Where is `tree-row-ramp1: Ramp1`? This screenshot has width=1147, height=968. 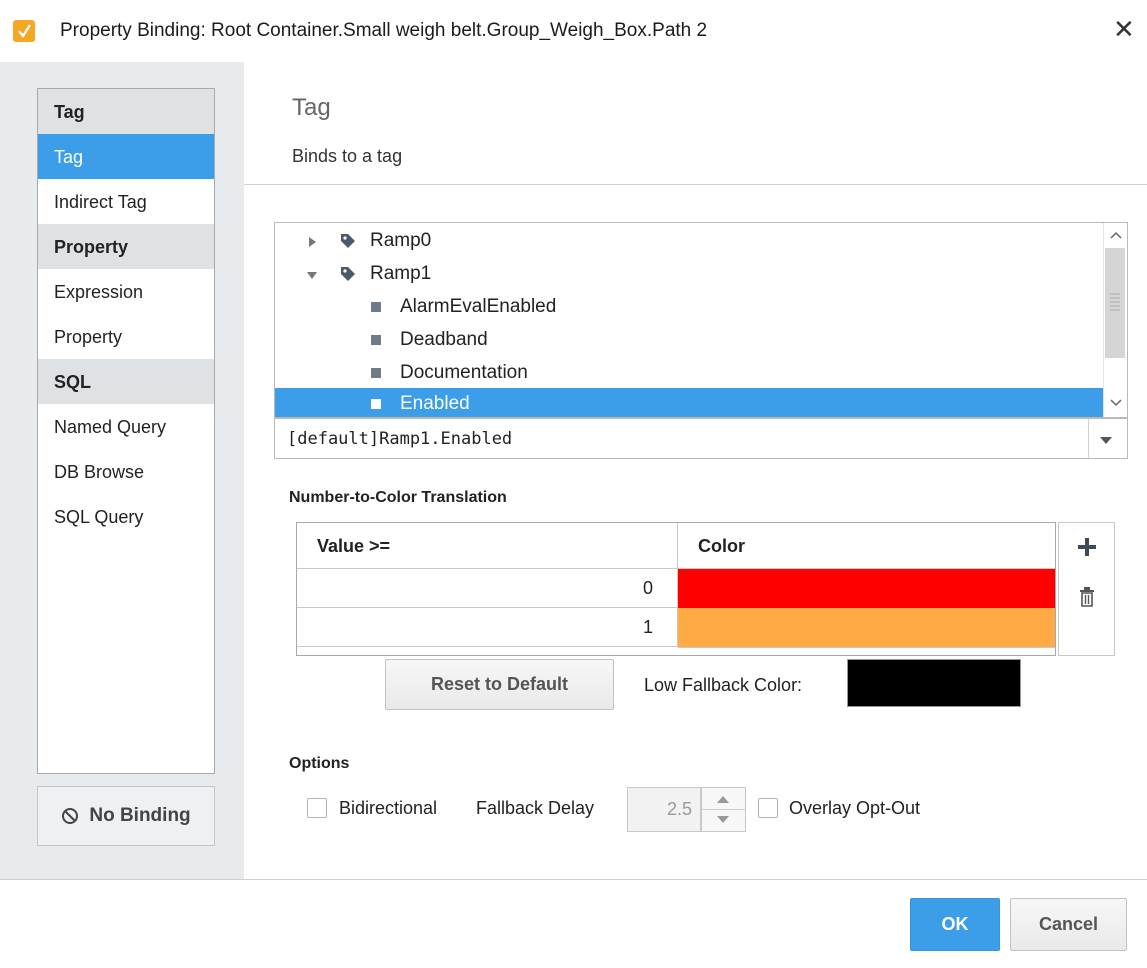 tree-row-ramp1: Ramp1 is located at coordinates (689, 274).